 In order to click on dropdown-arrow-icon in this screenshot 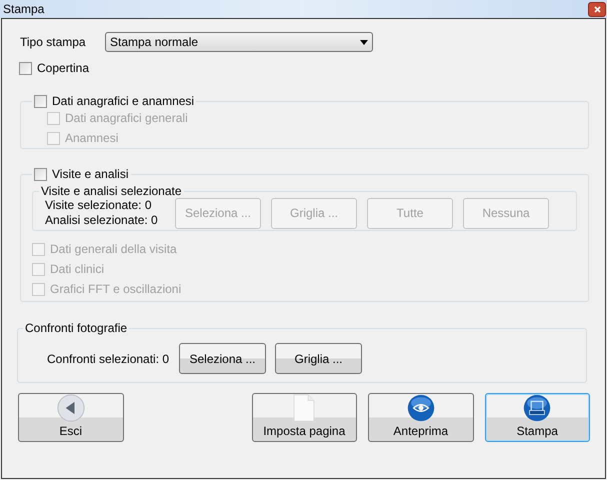, I will do `click(364, 42)`.